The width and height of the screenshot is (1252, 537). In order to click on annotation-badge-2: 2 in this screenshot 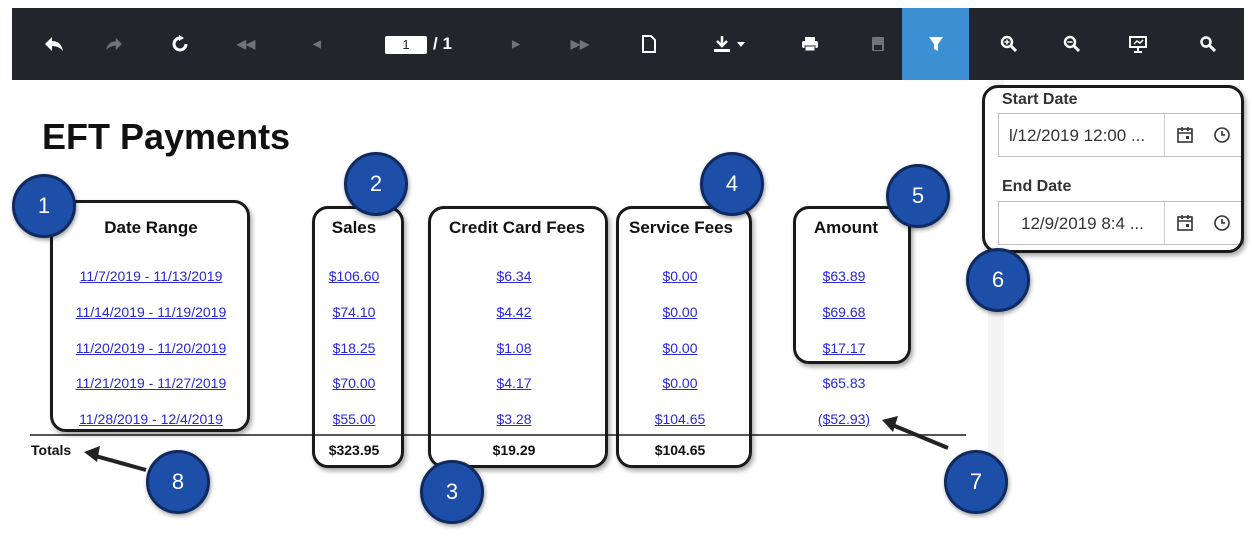, I will do `click(376, 184)`.